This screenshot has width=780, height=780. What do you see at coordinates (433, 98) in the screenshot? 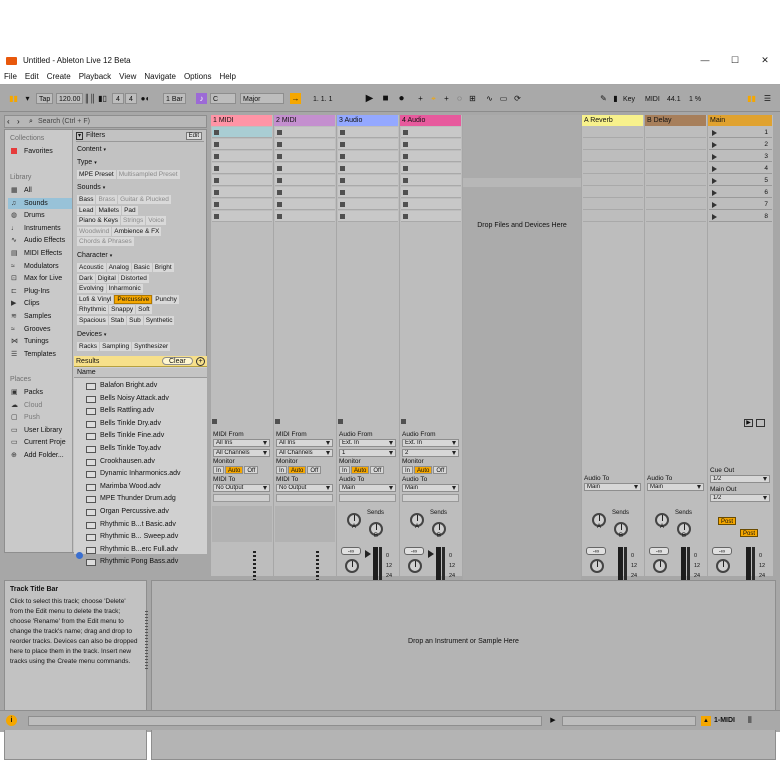
I see `automation-arm-icon: ⌖` at bounding box center [433, 98].